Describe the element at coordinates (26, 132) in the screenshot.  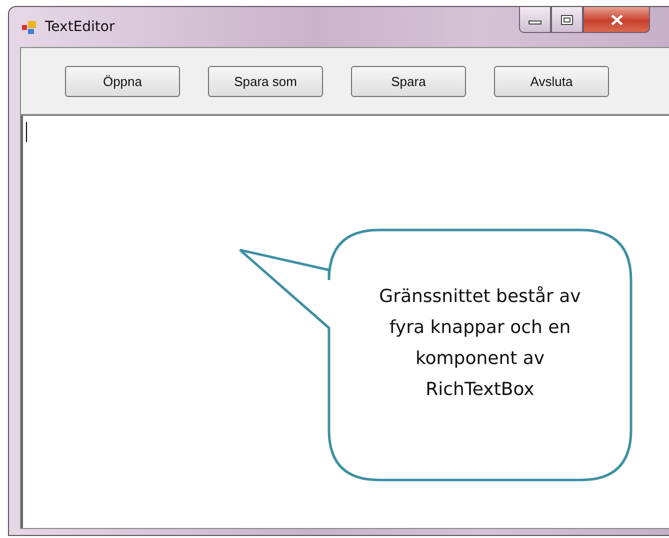
I see `text-cursor` at that location.